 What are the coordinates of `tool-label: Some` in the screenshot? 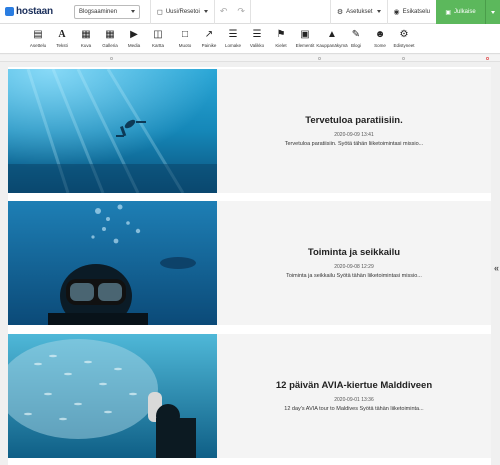 It's located at (380, 45).